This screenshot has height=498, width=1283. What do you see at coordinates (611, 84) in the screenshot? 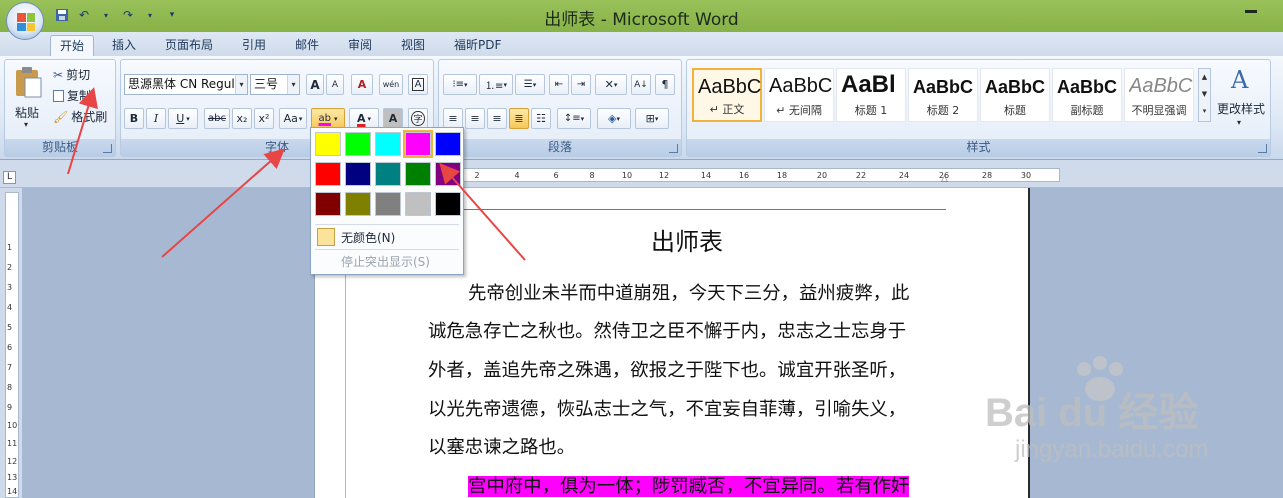
I see `chinese-layout-button: ✕ ▾` at bounding box center [611, 84].